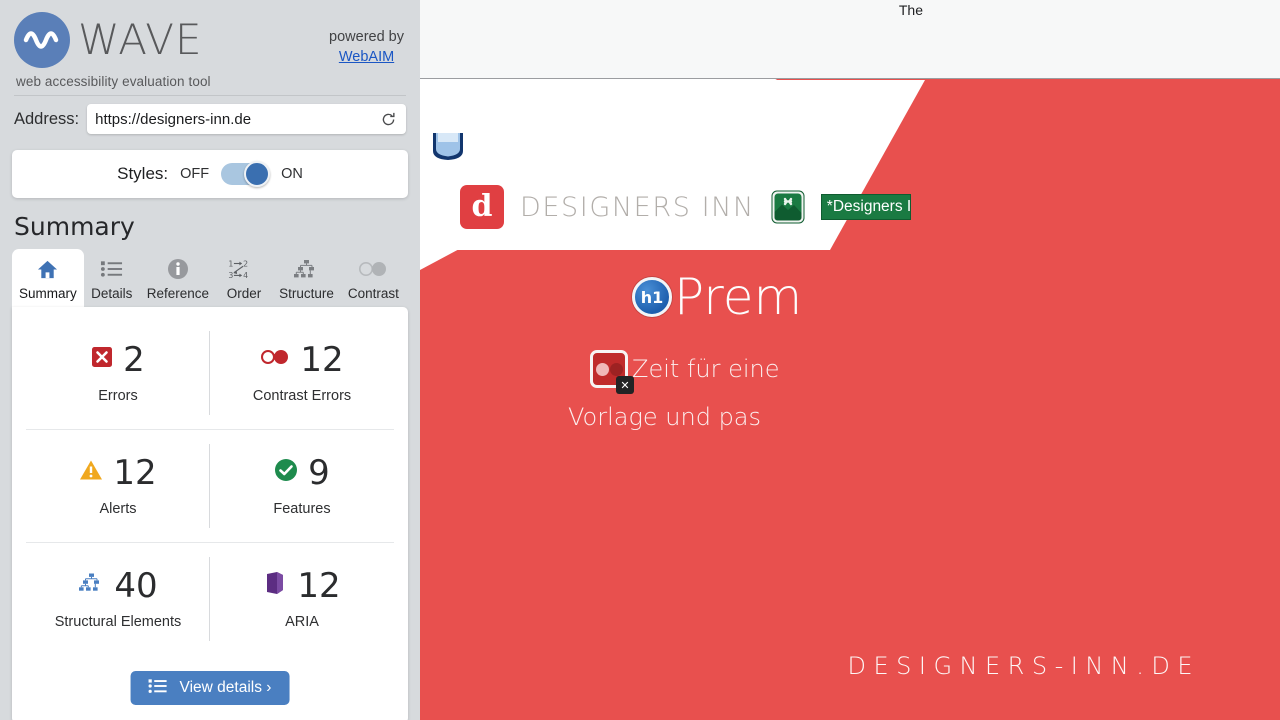  I want to click on page-title: Summary, so click(74, 226).